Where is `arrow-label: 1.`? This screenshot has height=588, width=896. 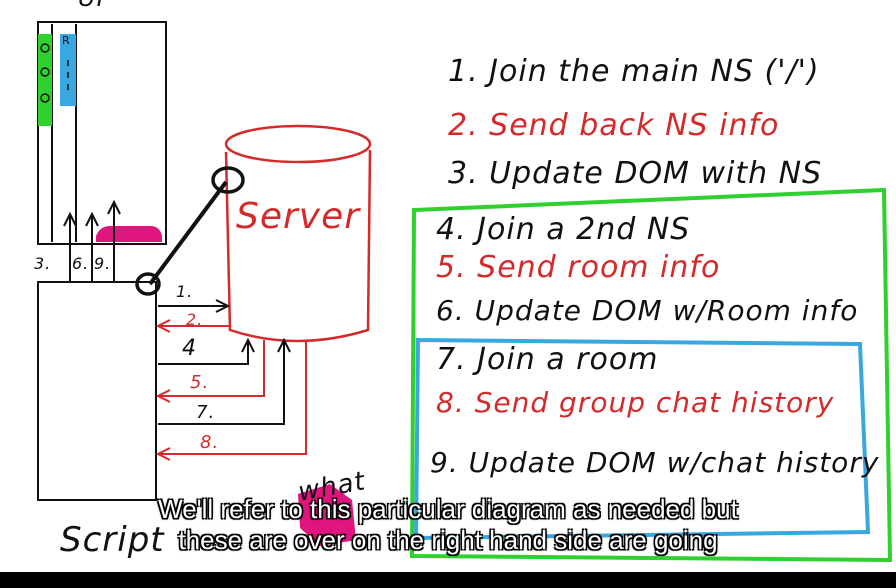 arrow-label: 1. is located at coordinates (185, 291).